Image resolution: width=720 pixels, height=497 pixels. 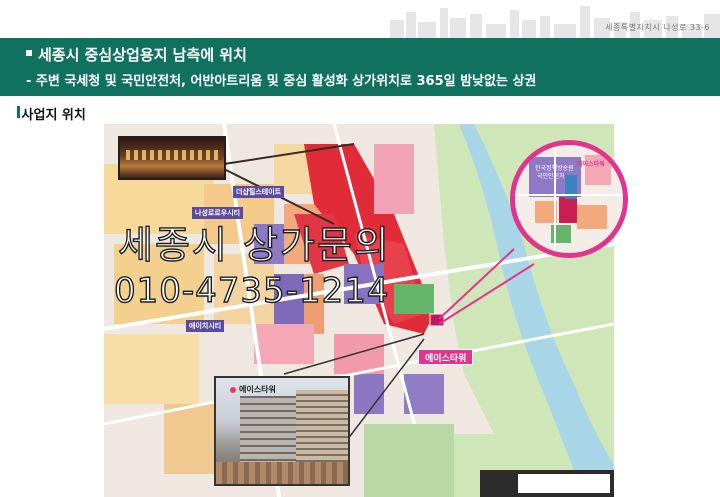 I want to click on bullet-square-icon, so click(x=29, y=53).